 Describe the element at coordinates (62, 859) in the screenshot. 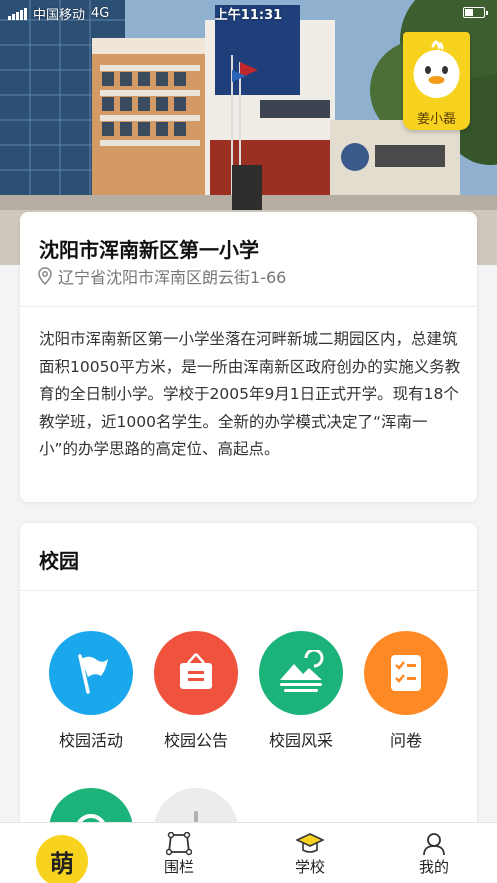

I see `home-meng-button: 萌` at that location.